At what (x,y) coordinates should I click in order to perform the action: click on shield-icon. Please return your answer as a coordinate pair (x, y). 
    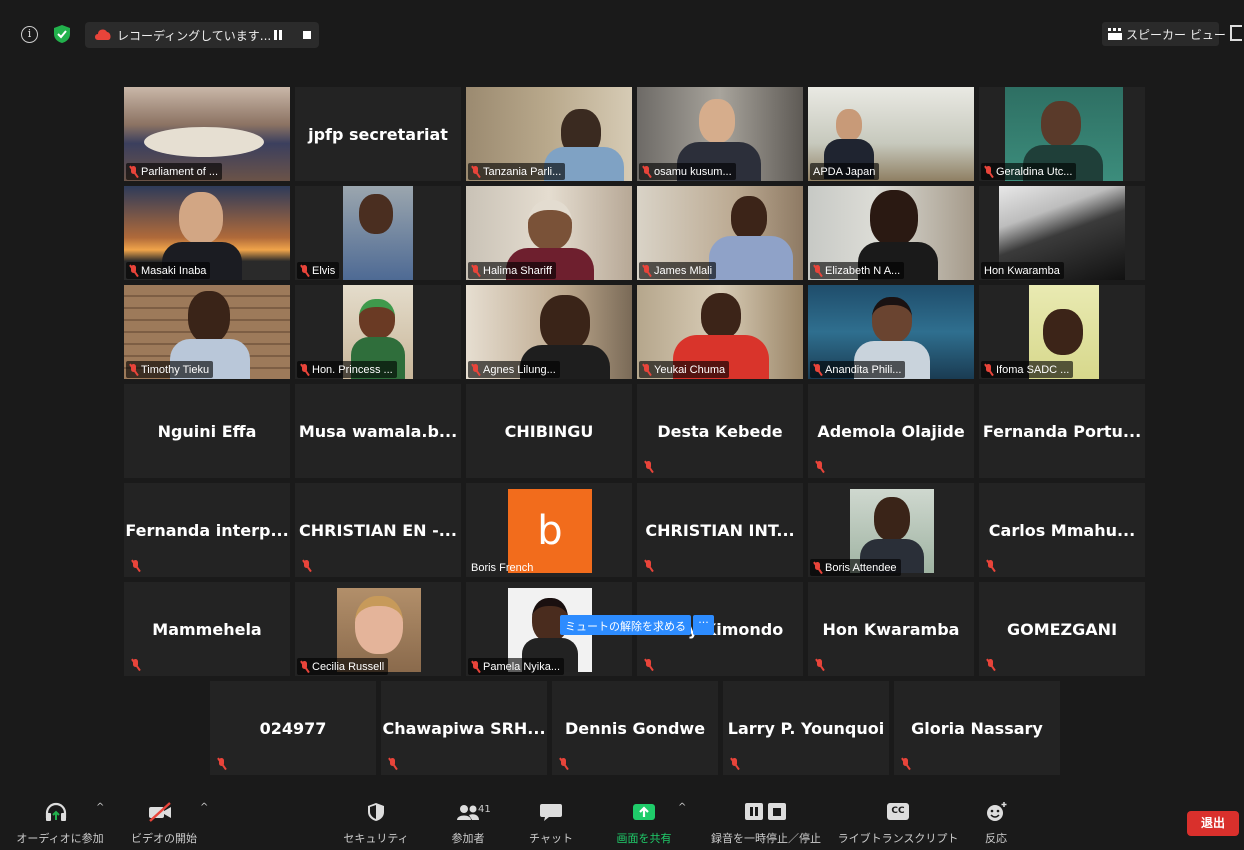
    Looking at the image, I should click on (376, 812).